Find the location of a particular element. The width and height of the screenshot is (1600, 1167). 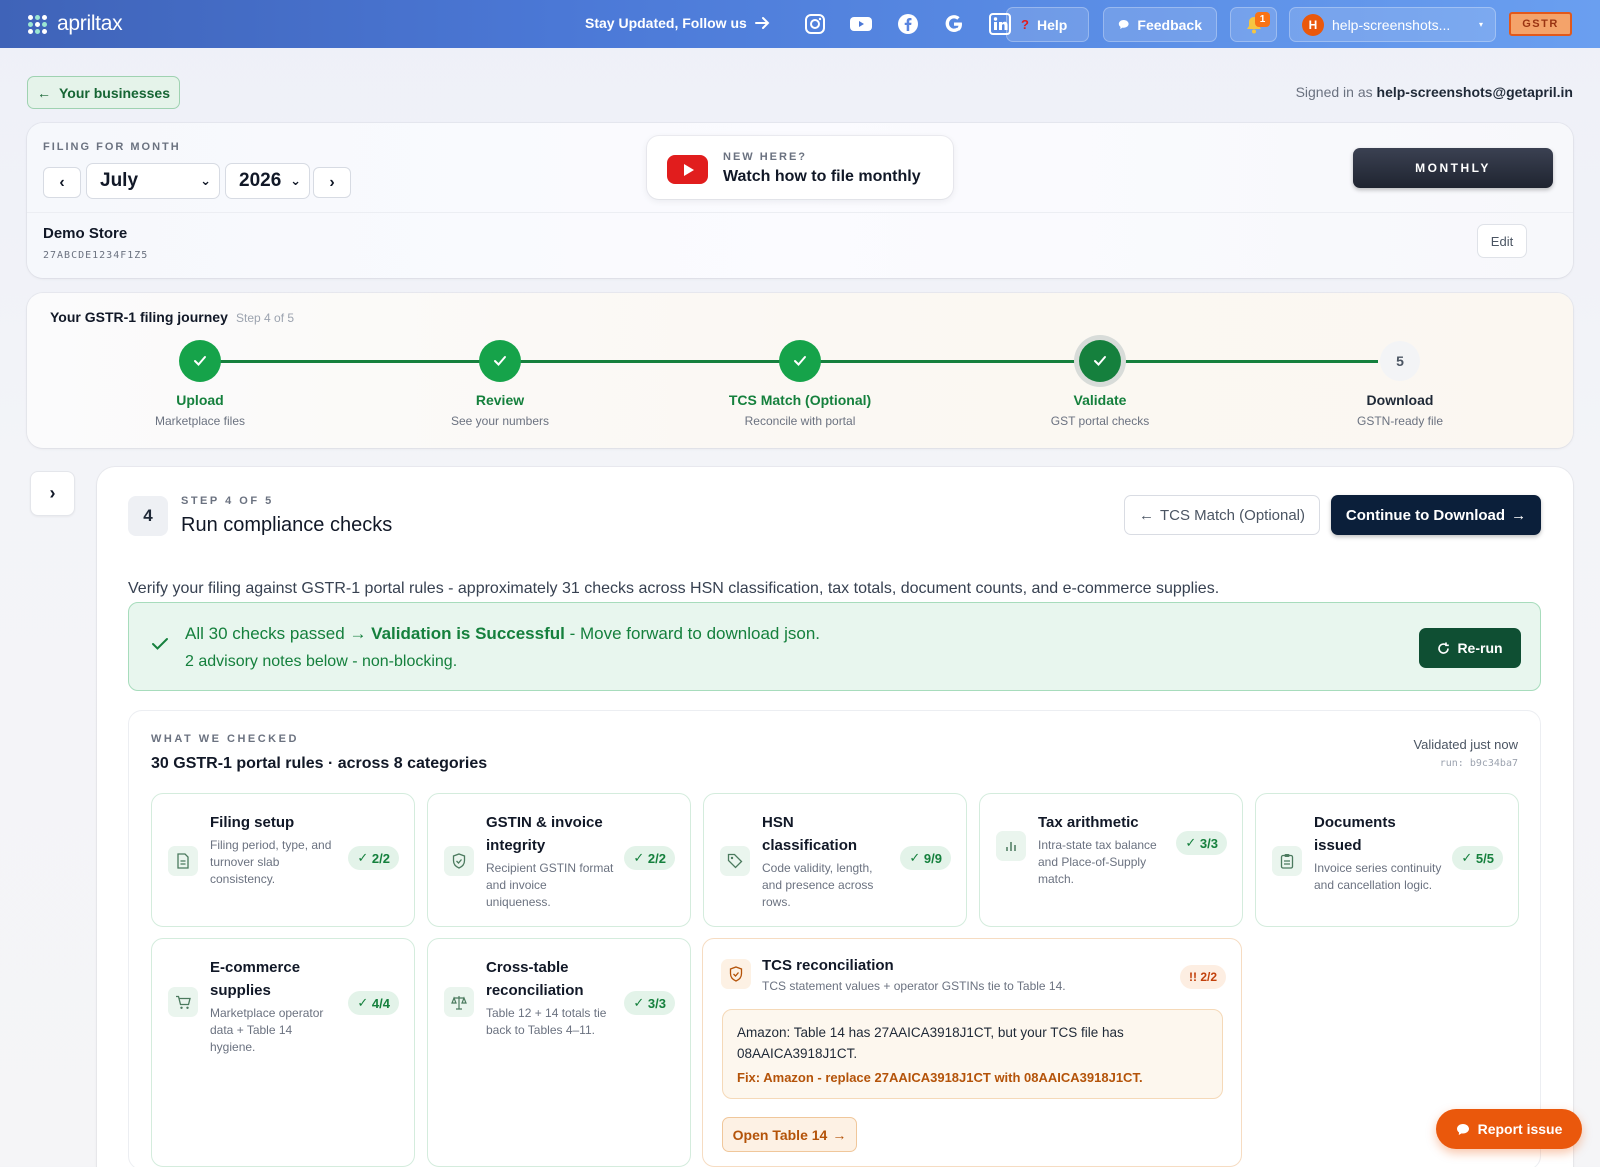

facebook-icon is located at coordinates (908, 24).